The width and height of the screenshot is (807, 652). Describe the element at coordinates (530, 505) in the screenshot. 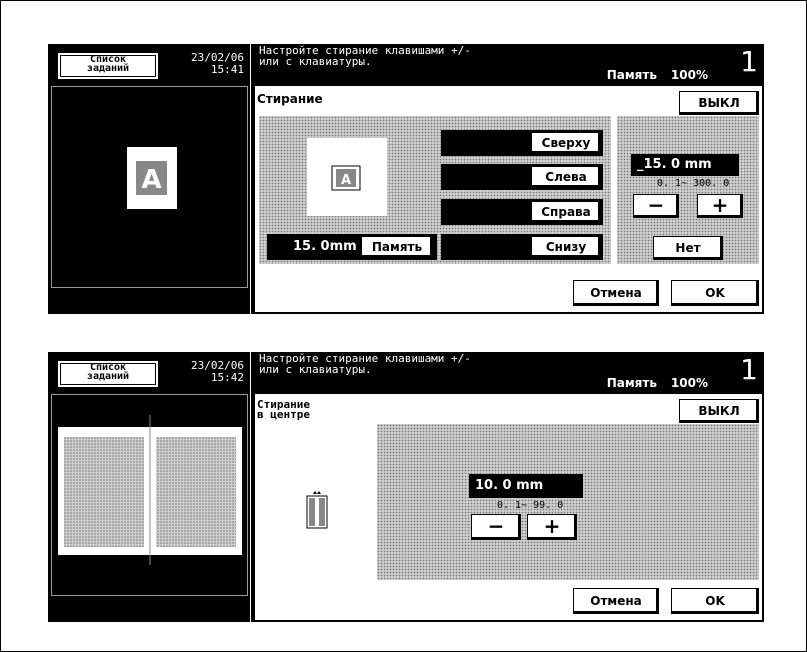

I see `value-range: 0. 1~ 99. 0` at that location.